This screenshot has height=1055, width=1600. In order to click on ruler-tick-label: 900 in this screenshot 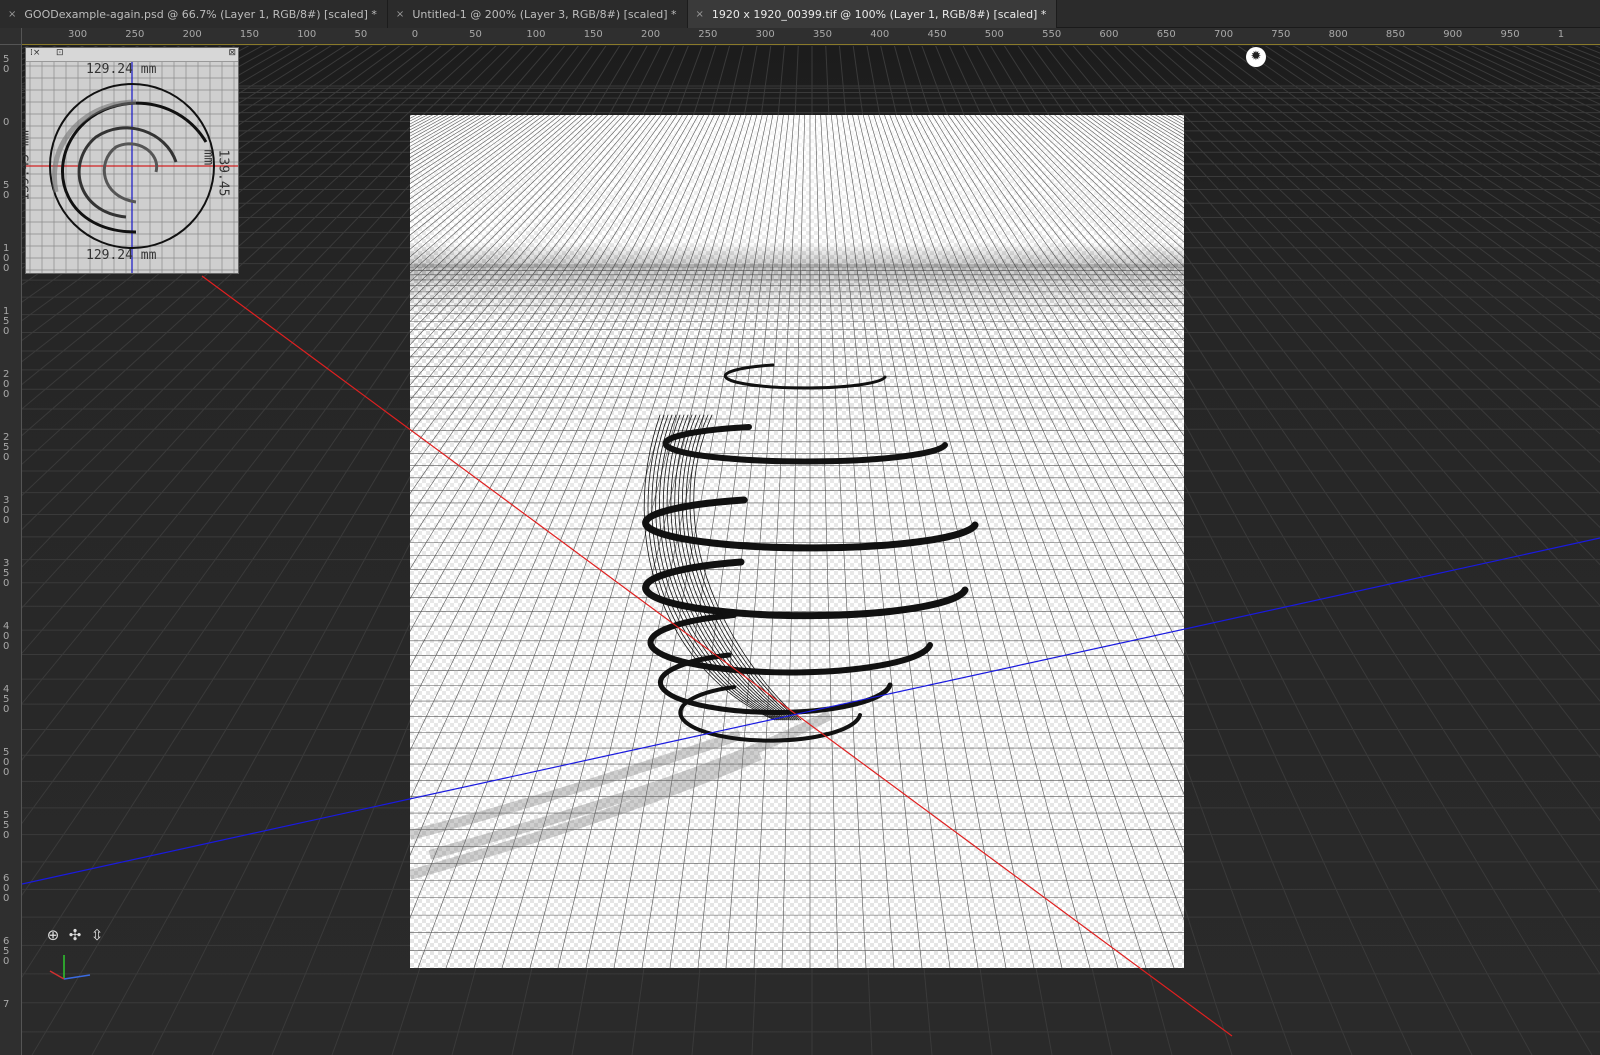, I will do `click(1453, 34)`.